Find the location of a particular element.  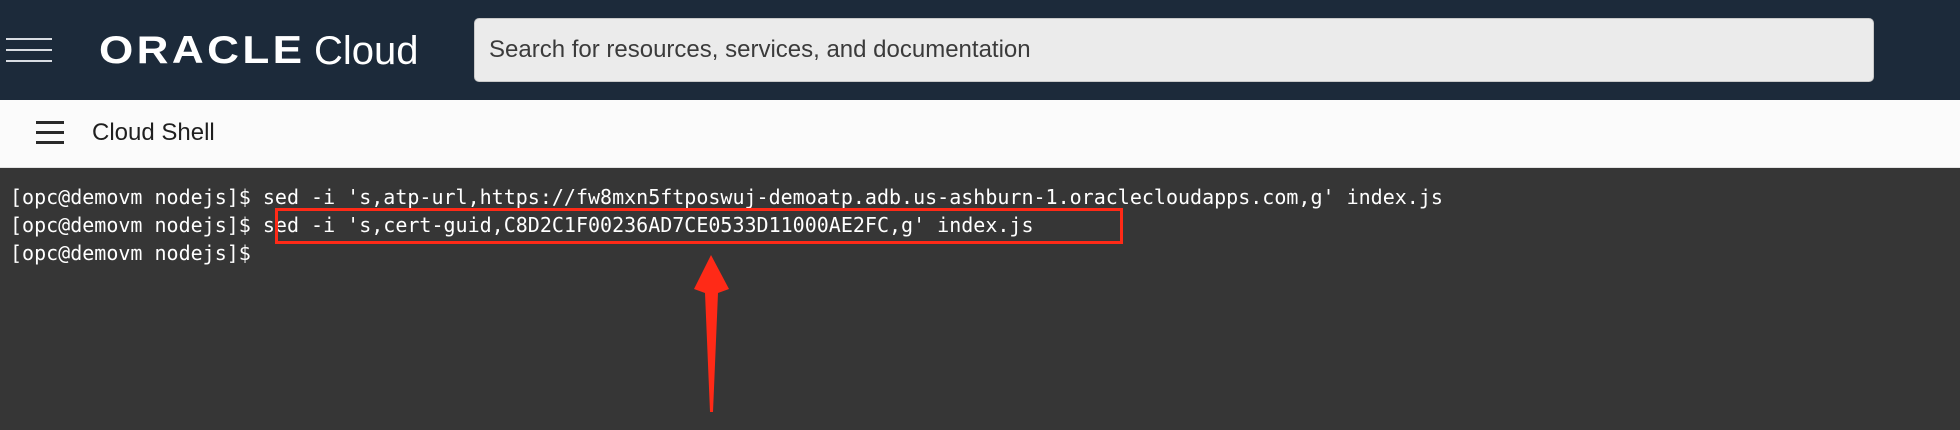

oracle-cloud-logo: ORACLE Cloud is located at coordinates (259, 51).